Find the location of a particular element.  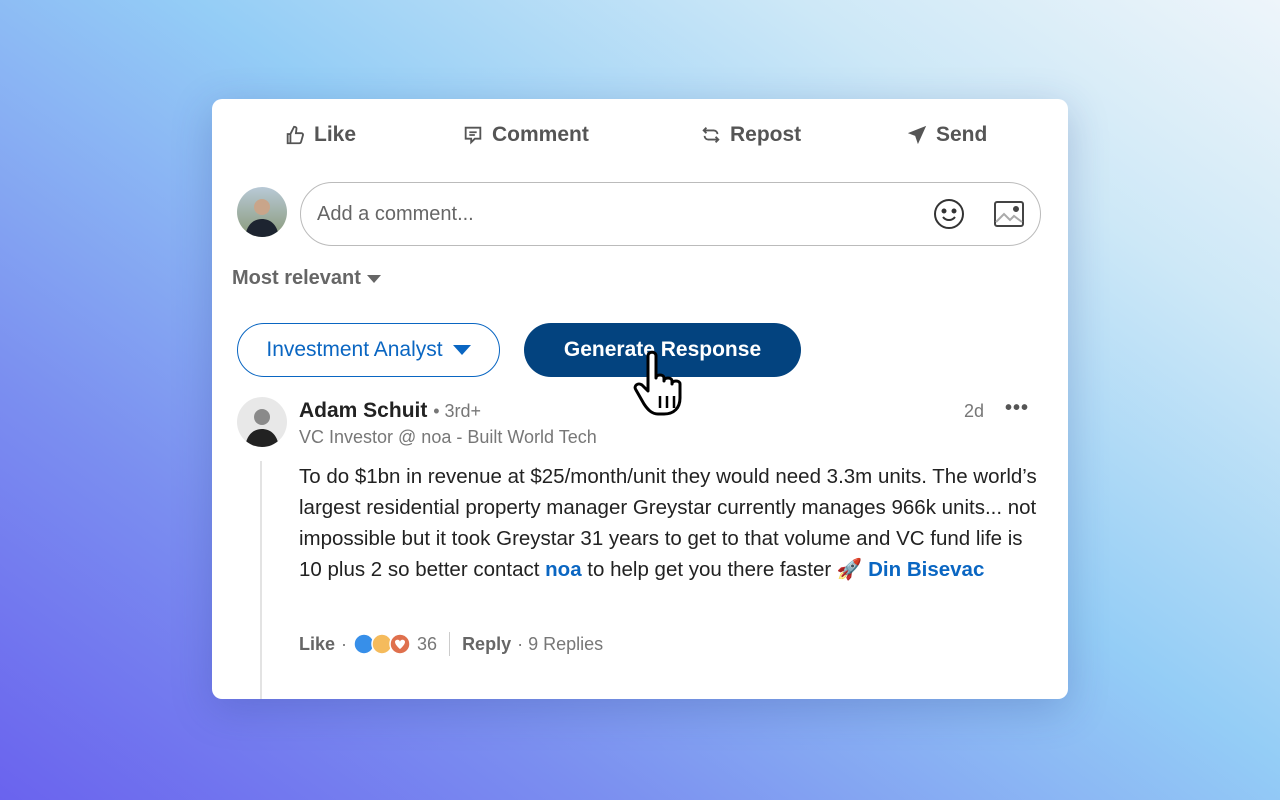

comment-like-button: Like is located at coordinates (317, 644).